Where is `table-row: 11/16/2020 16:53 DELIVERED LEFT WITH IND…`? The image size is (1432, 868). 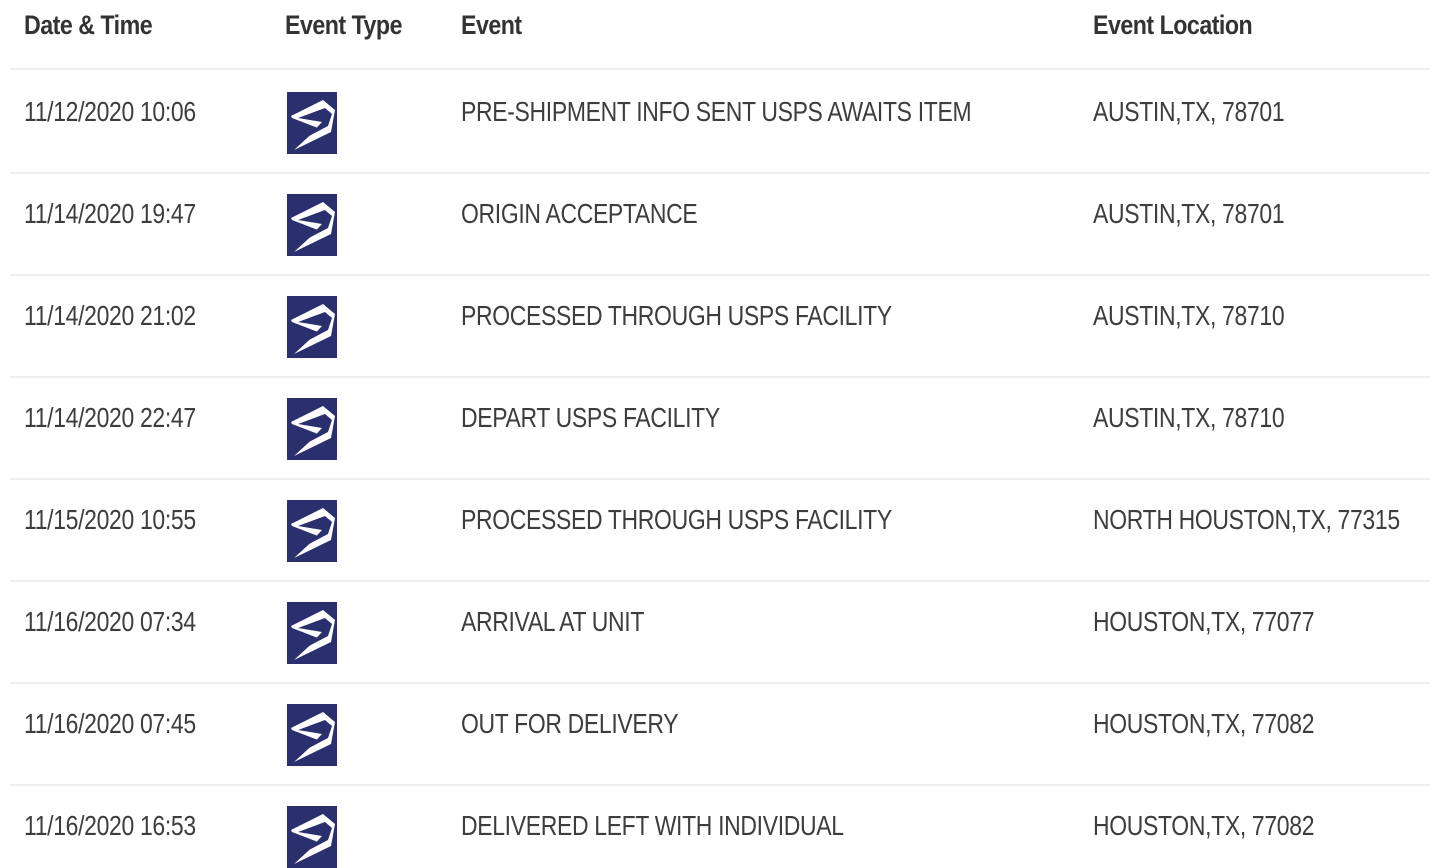
table-row: 11/16/2020 16:53 DELIVERED LEFT WITH IND… is located at coordinates (716, 826).